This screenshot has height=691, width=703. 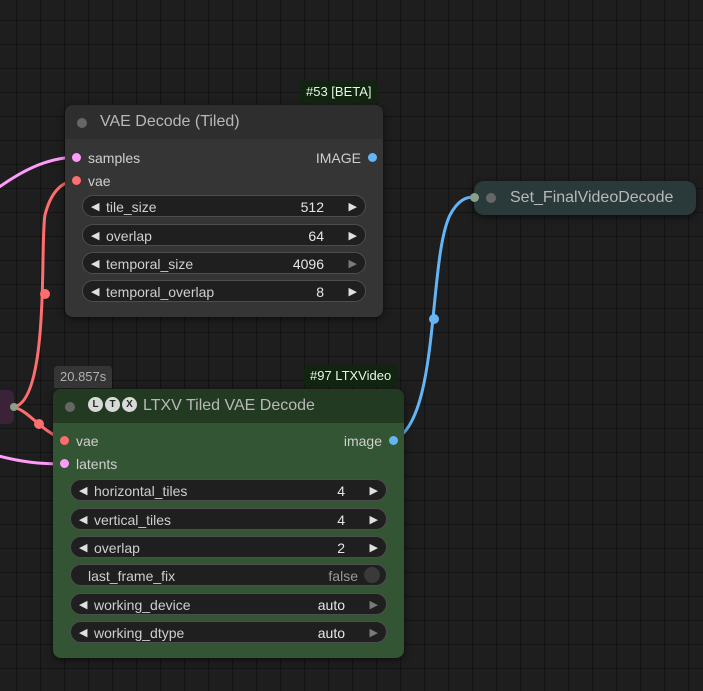 I want to click on output-image: image, so click(x=360, y=441).